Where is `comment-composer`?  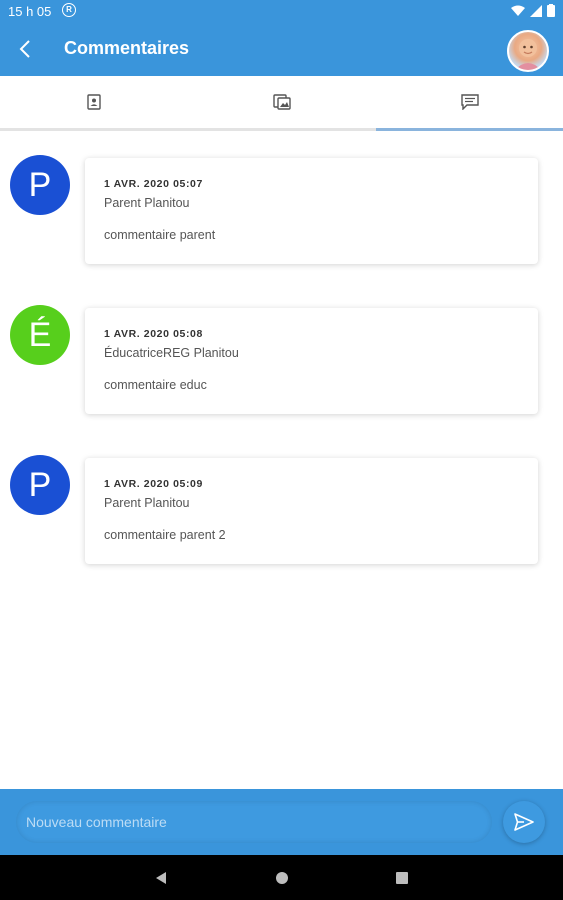 comment-composer is located at coordinates (281, 822).